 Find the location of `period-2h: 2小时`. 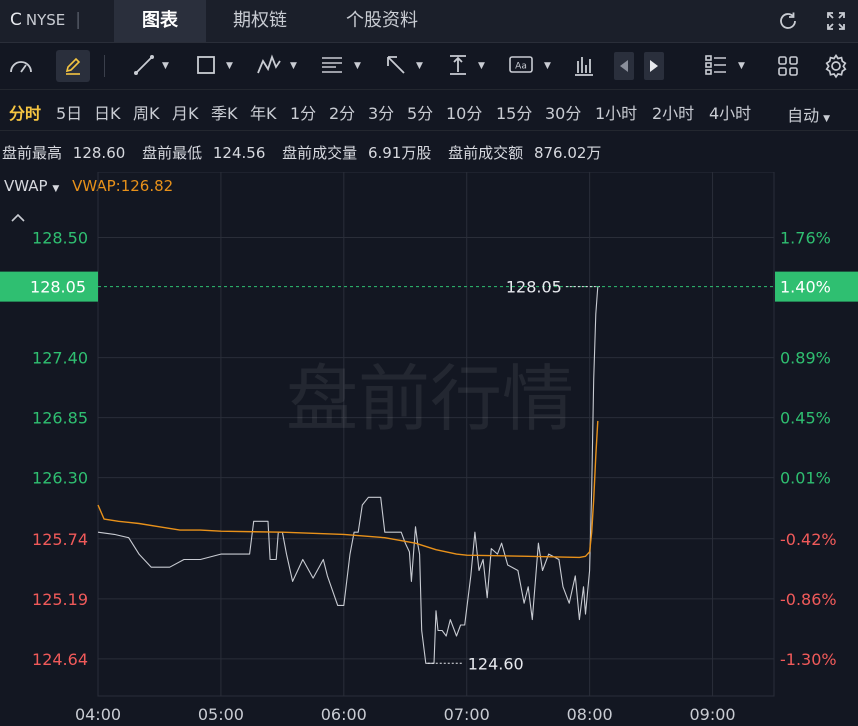

period-2h: 2小时 is located at coordinates (673, 112).